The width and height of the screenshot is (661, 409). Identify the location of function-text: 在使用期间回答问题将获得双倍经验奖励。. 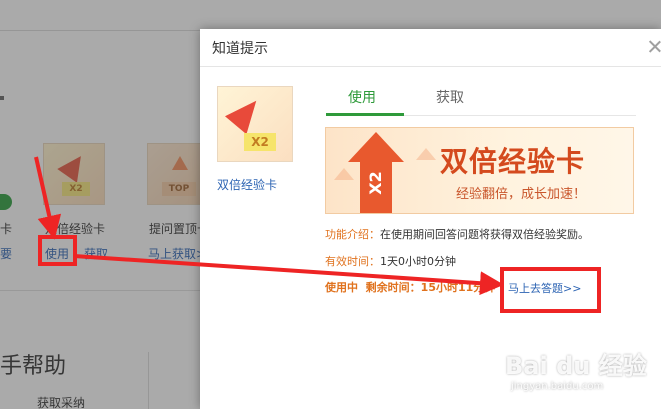
(484, 234).